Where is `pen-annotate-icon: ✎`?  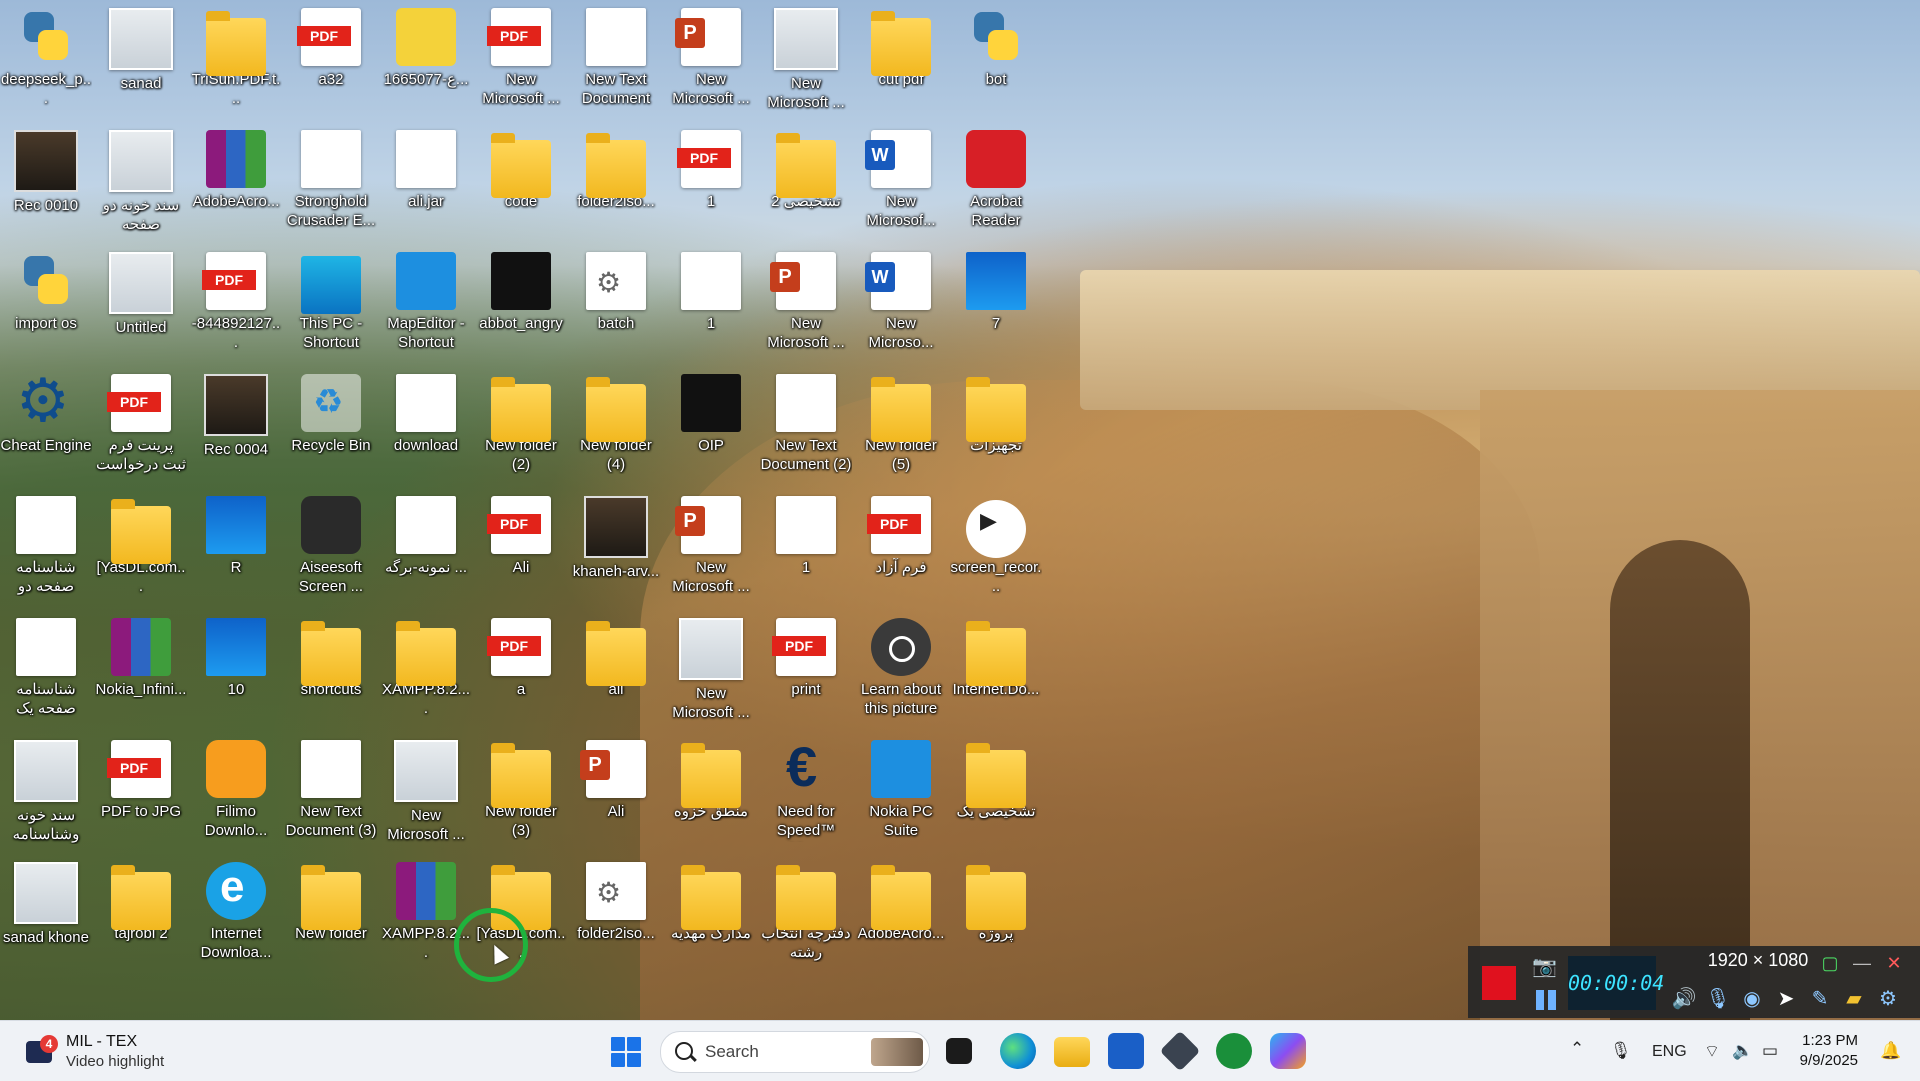
pen-annotate-icon: ✎ is located at coordinates (1820, 999).